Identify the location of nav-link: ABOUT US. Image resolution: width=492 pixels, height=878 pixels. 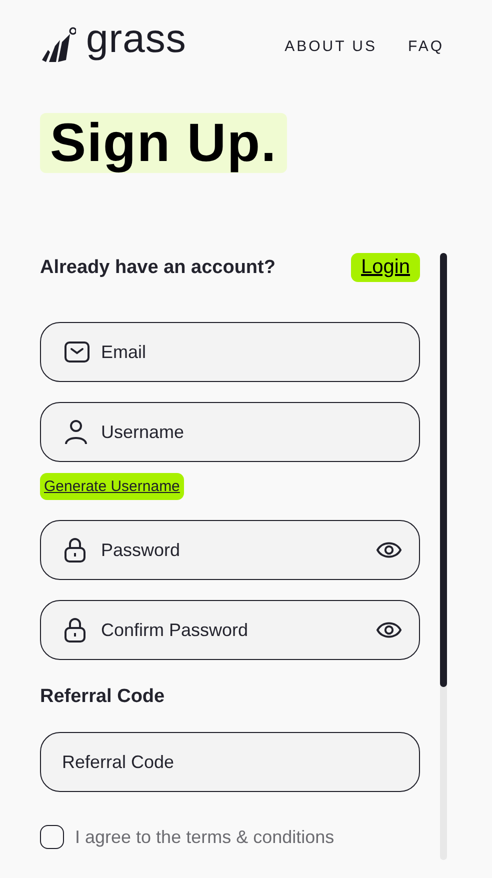
(330, 46).